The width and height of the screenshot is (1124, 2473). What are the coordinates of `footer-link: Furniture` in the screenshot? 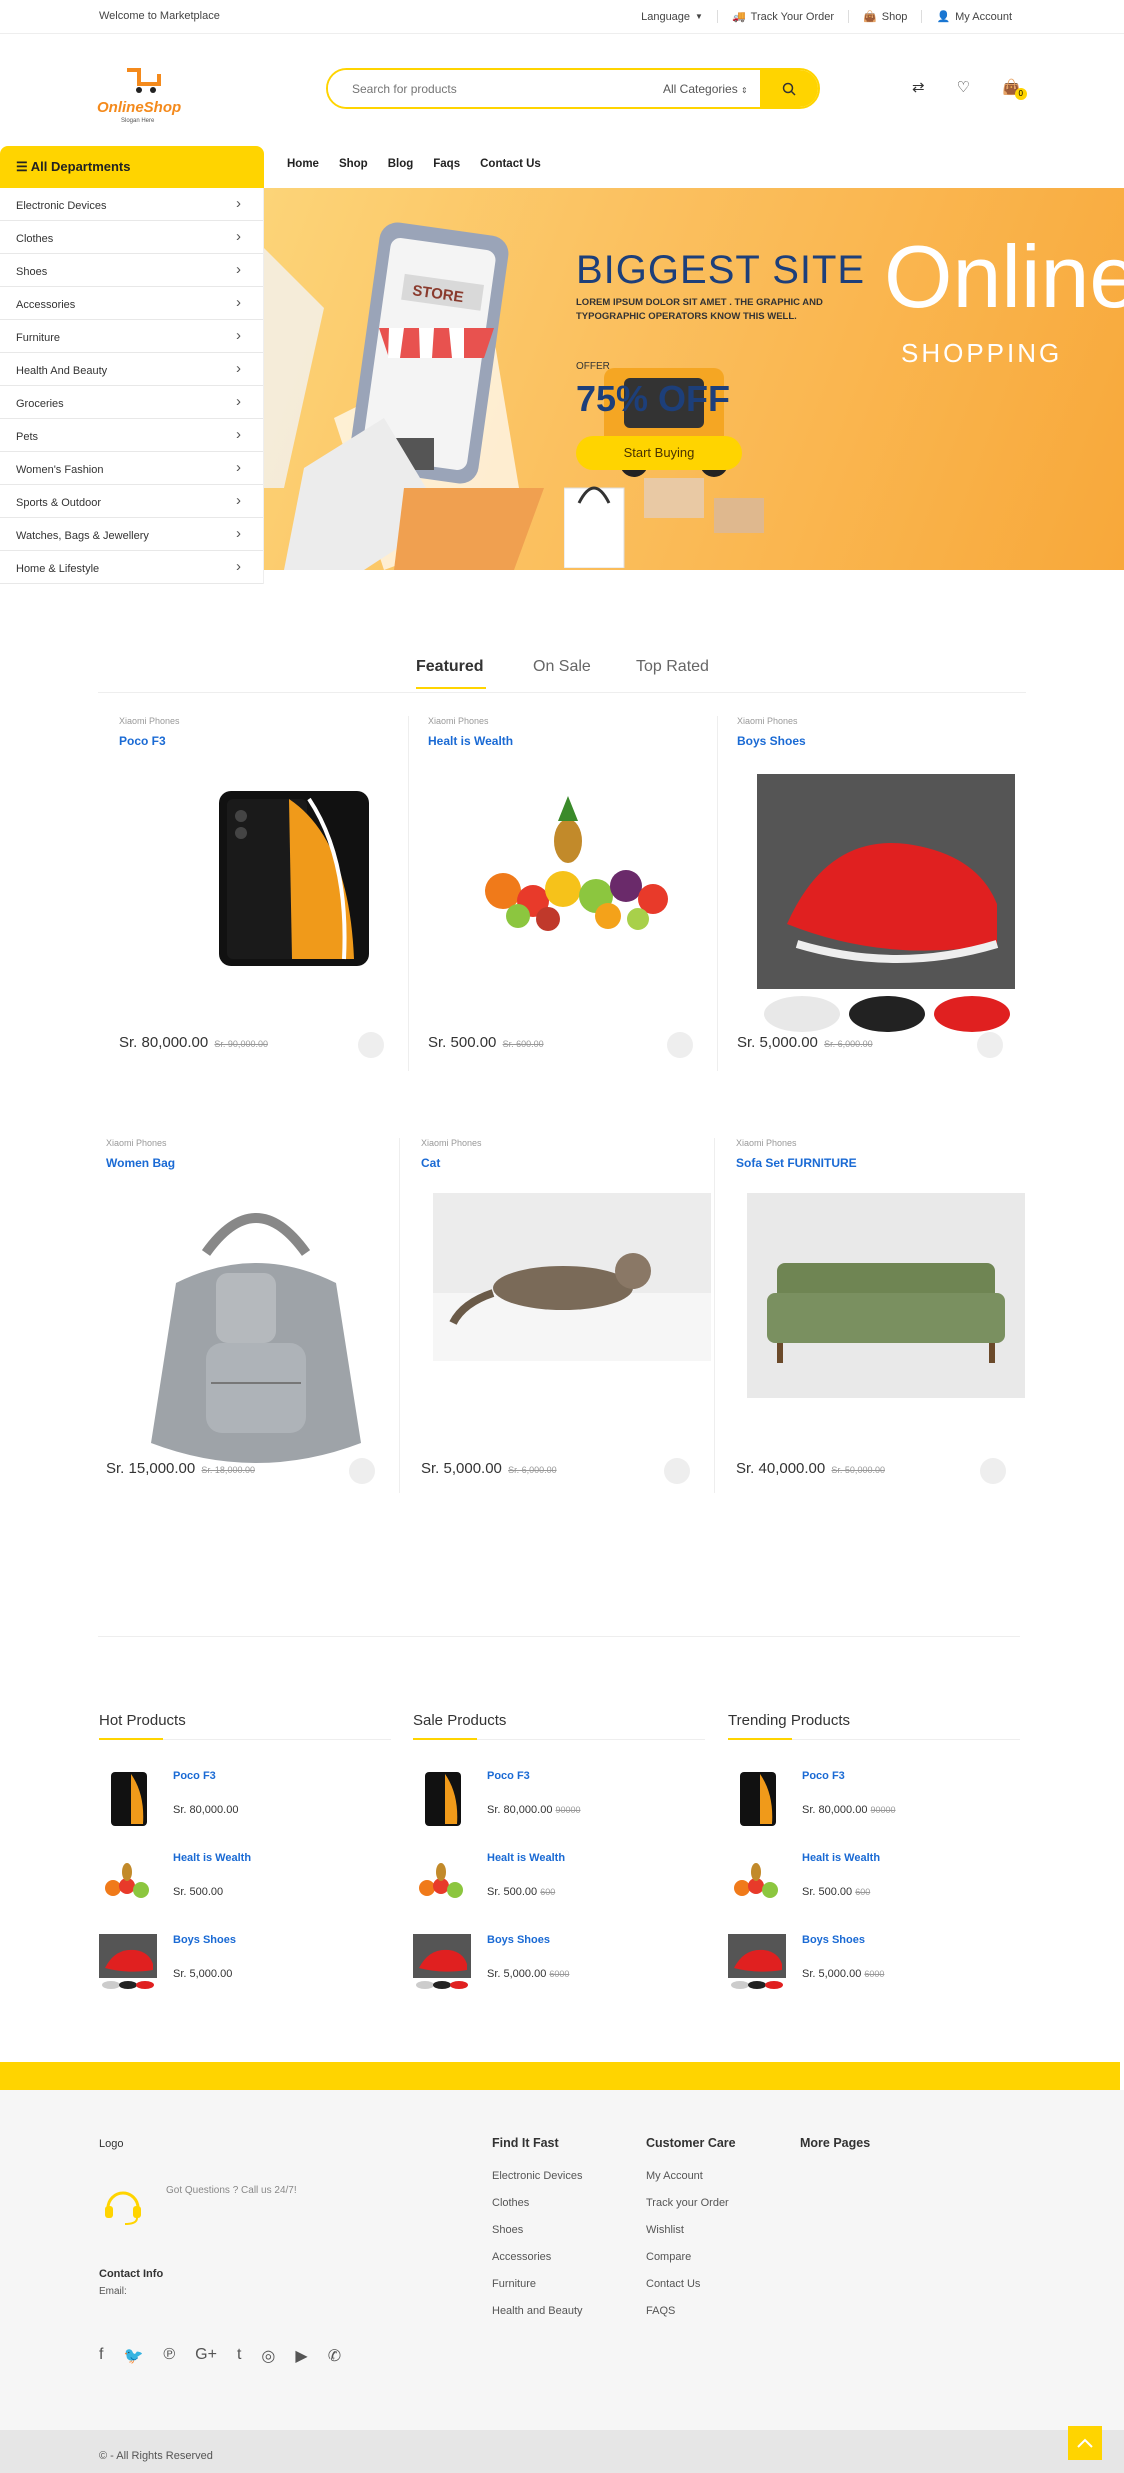 It's located at (537, 2284).